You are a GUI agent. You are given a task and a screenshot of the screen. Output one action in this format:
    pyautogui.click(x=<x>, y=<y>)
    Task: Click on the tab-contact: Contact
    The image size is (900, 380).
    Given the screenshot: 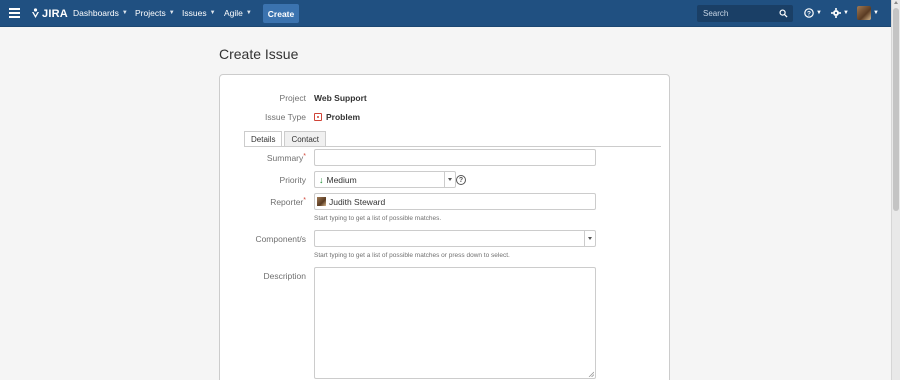 What is the action you would take?
    pyautogui.click(x=305, y=138)
    